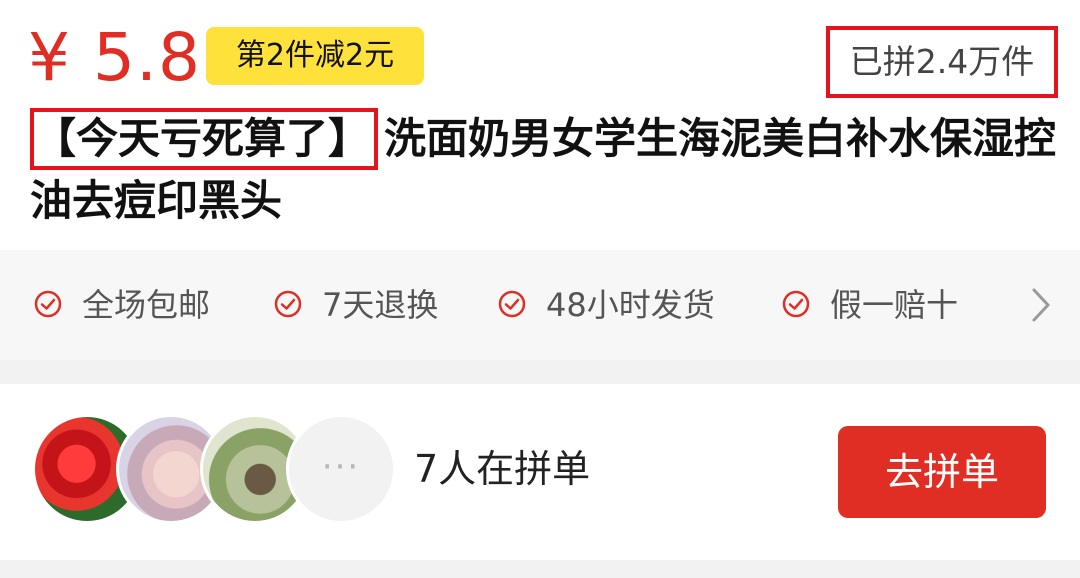  Describe the element at coordinates (942, 62) in the screenshot. I see `sold-count: 已拼2.4万件` at that location.